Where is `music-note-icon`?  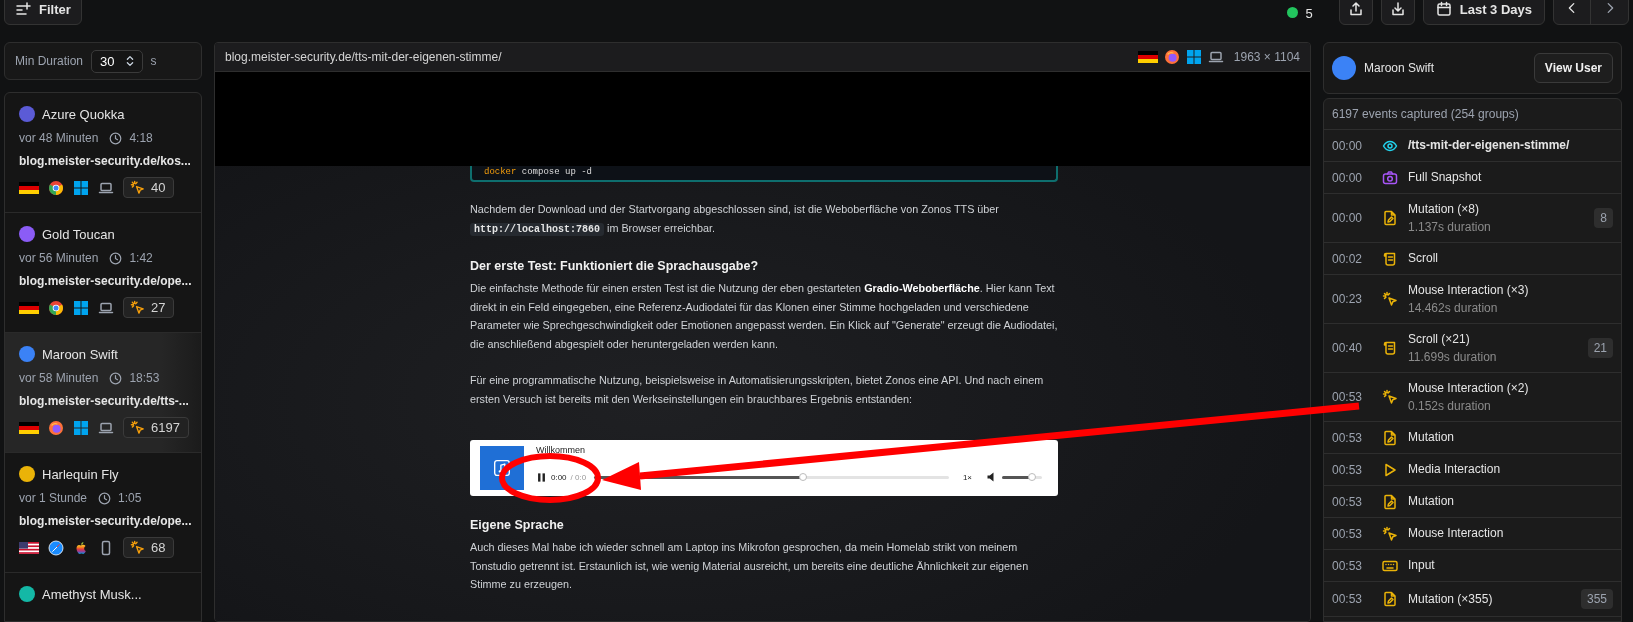 music-note-icon is located at coordinates (502, 468).